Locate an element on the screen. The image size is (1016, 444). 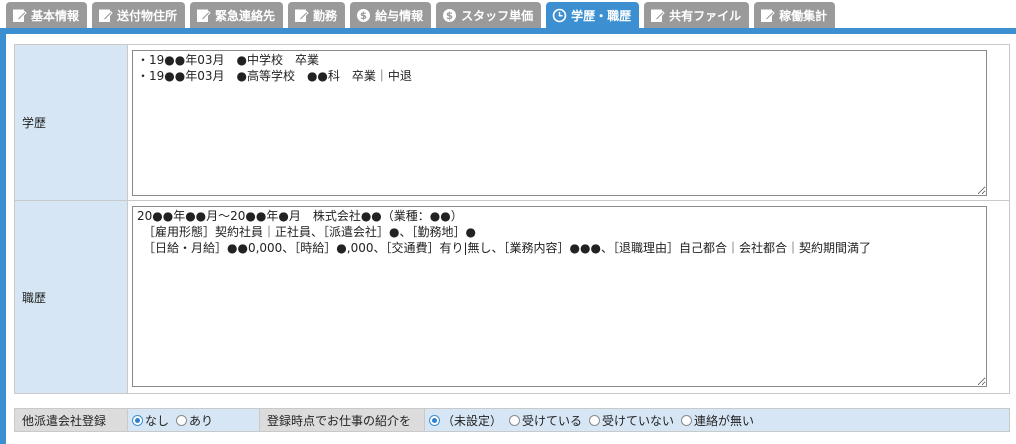
tab-staff-rate: $ スタッフ単価 is located at coordinates (489, 15).